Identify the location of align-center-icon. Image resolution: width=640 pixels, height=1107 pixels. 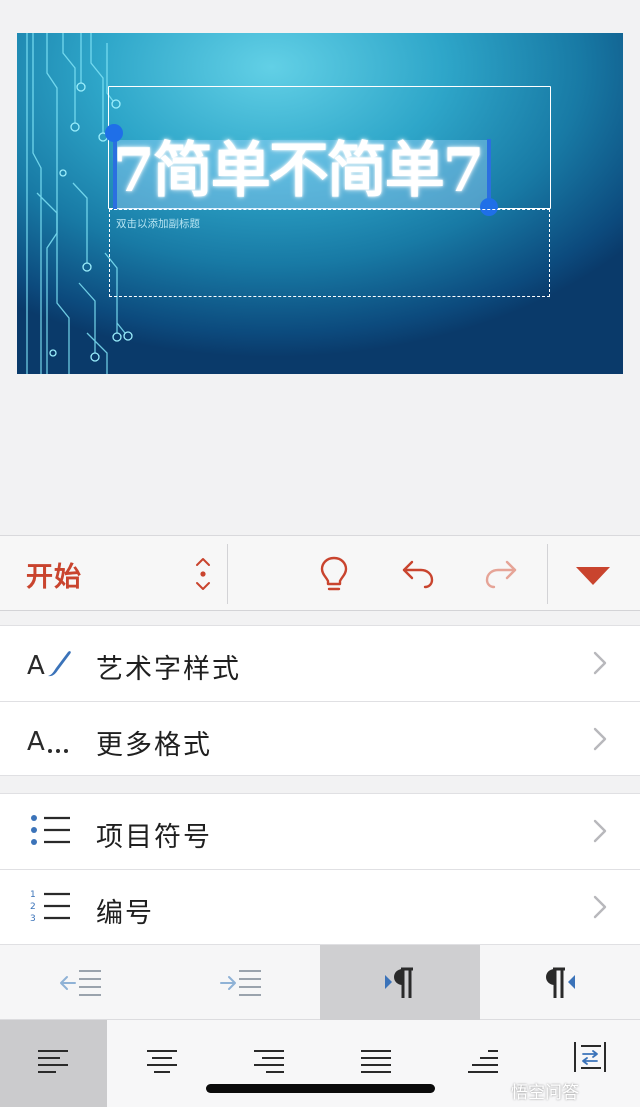
(162, 1061).